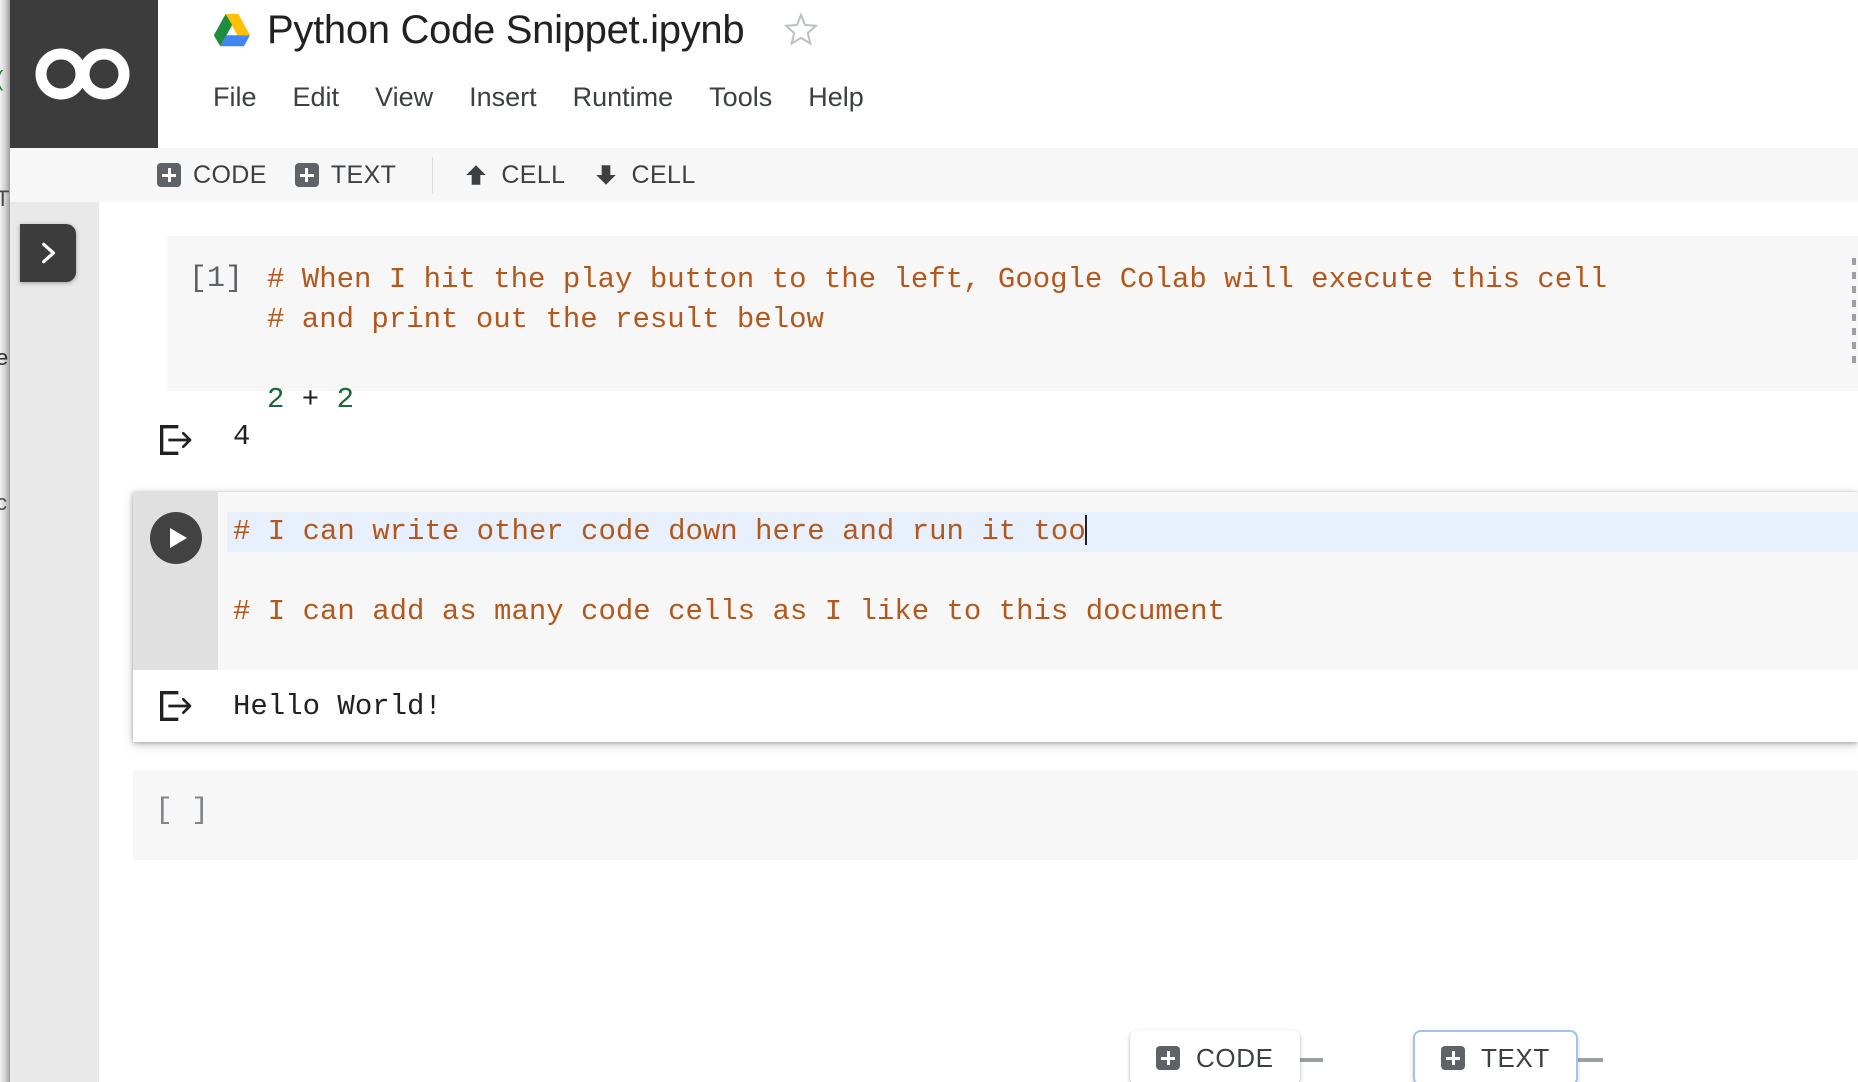 This screenshot has height=1082, width=1858. Describe the element at coordinates (1854, 313) in the screenshot. I see `cell-1-scroll-indicator` at that location.